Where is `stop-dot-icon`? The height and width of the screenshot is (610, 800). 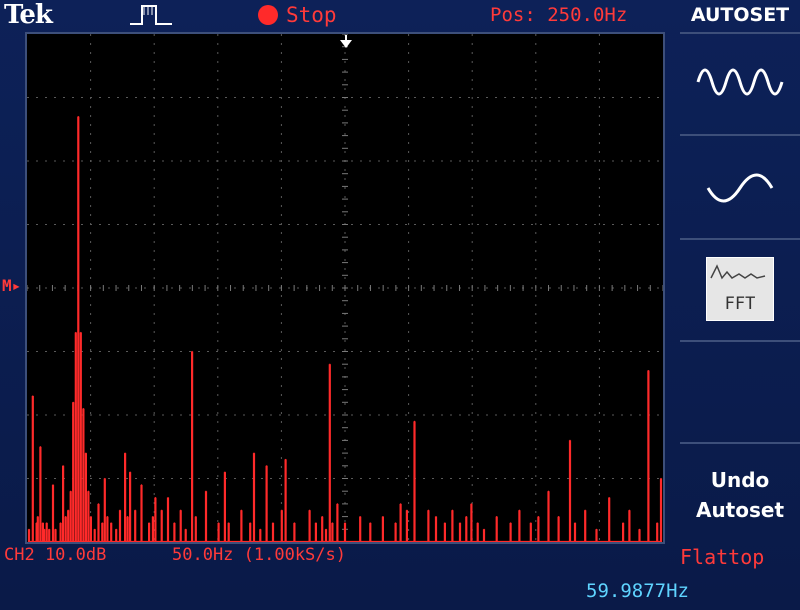 stop-dot-icon is located at coordinates (268, 15).